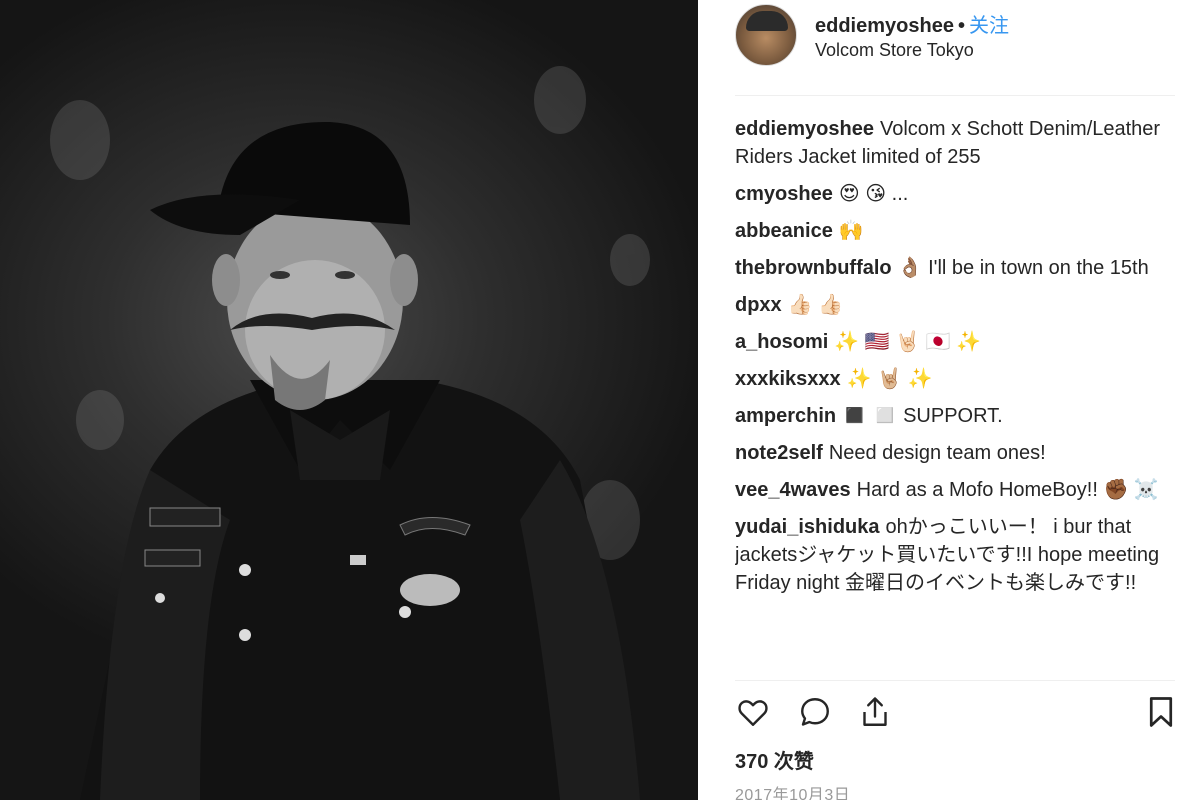 The height and width of the screenshot is (800, 1200). I want to click on list-item: note2self Need design team ones!, so click(955, 453).